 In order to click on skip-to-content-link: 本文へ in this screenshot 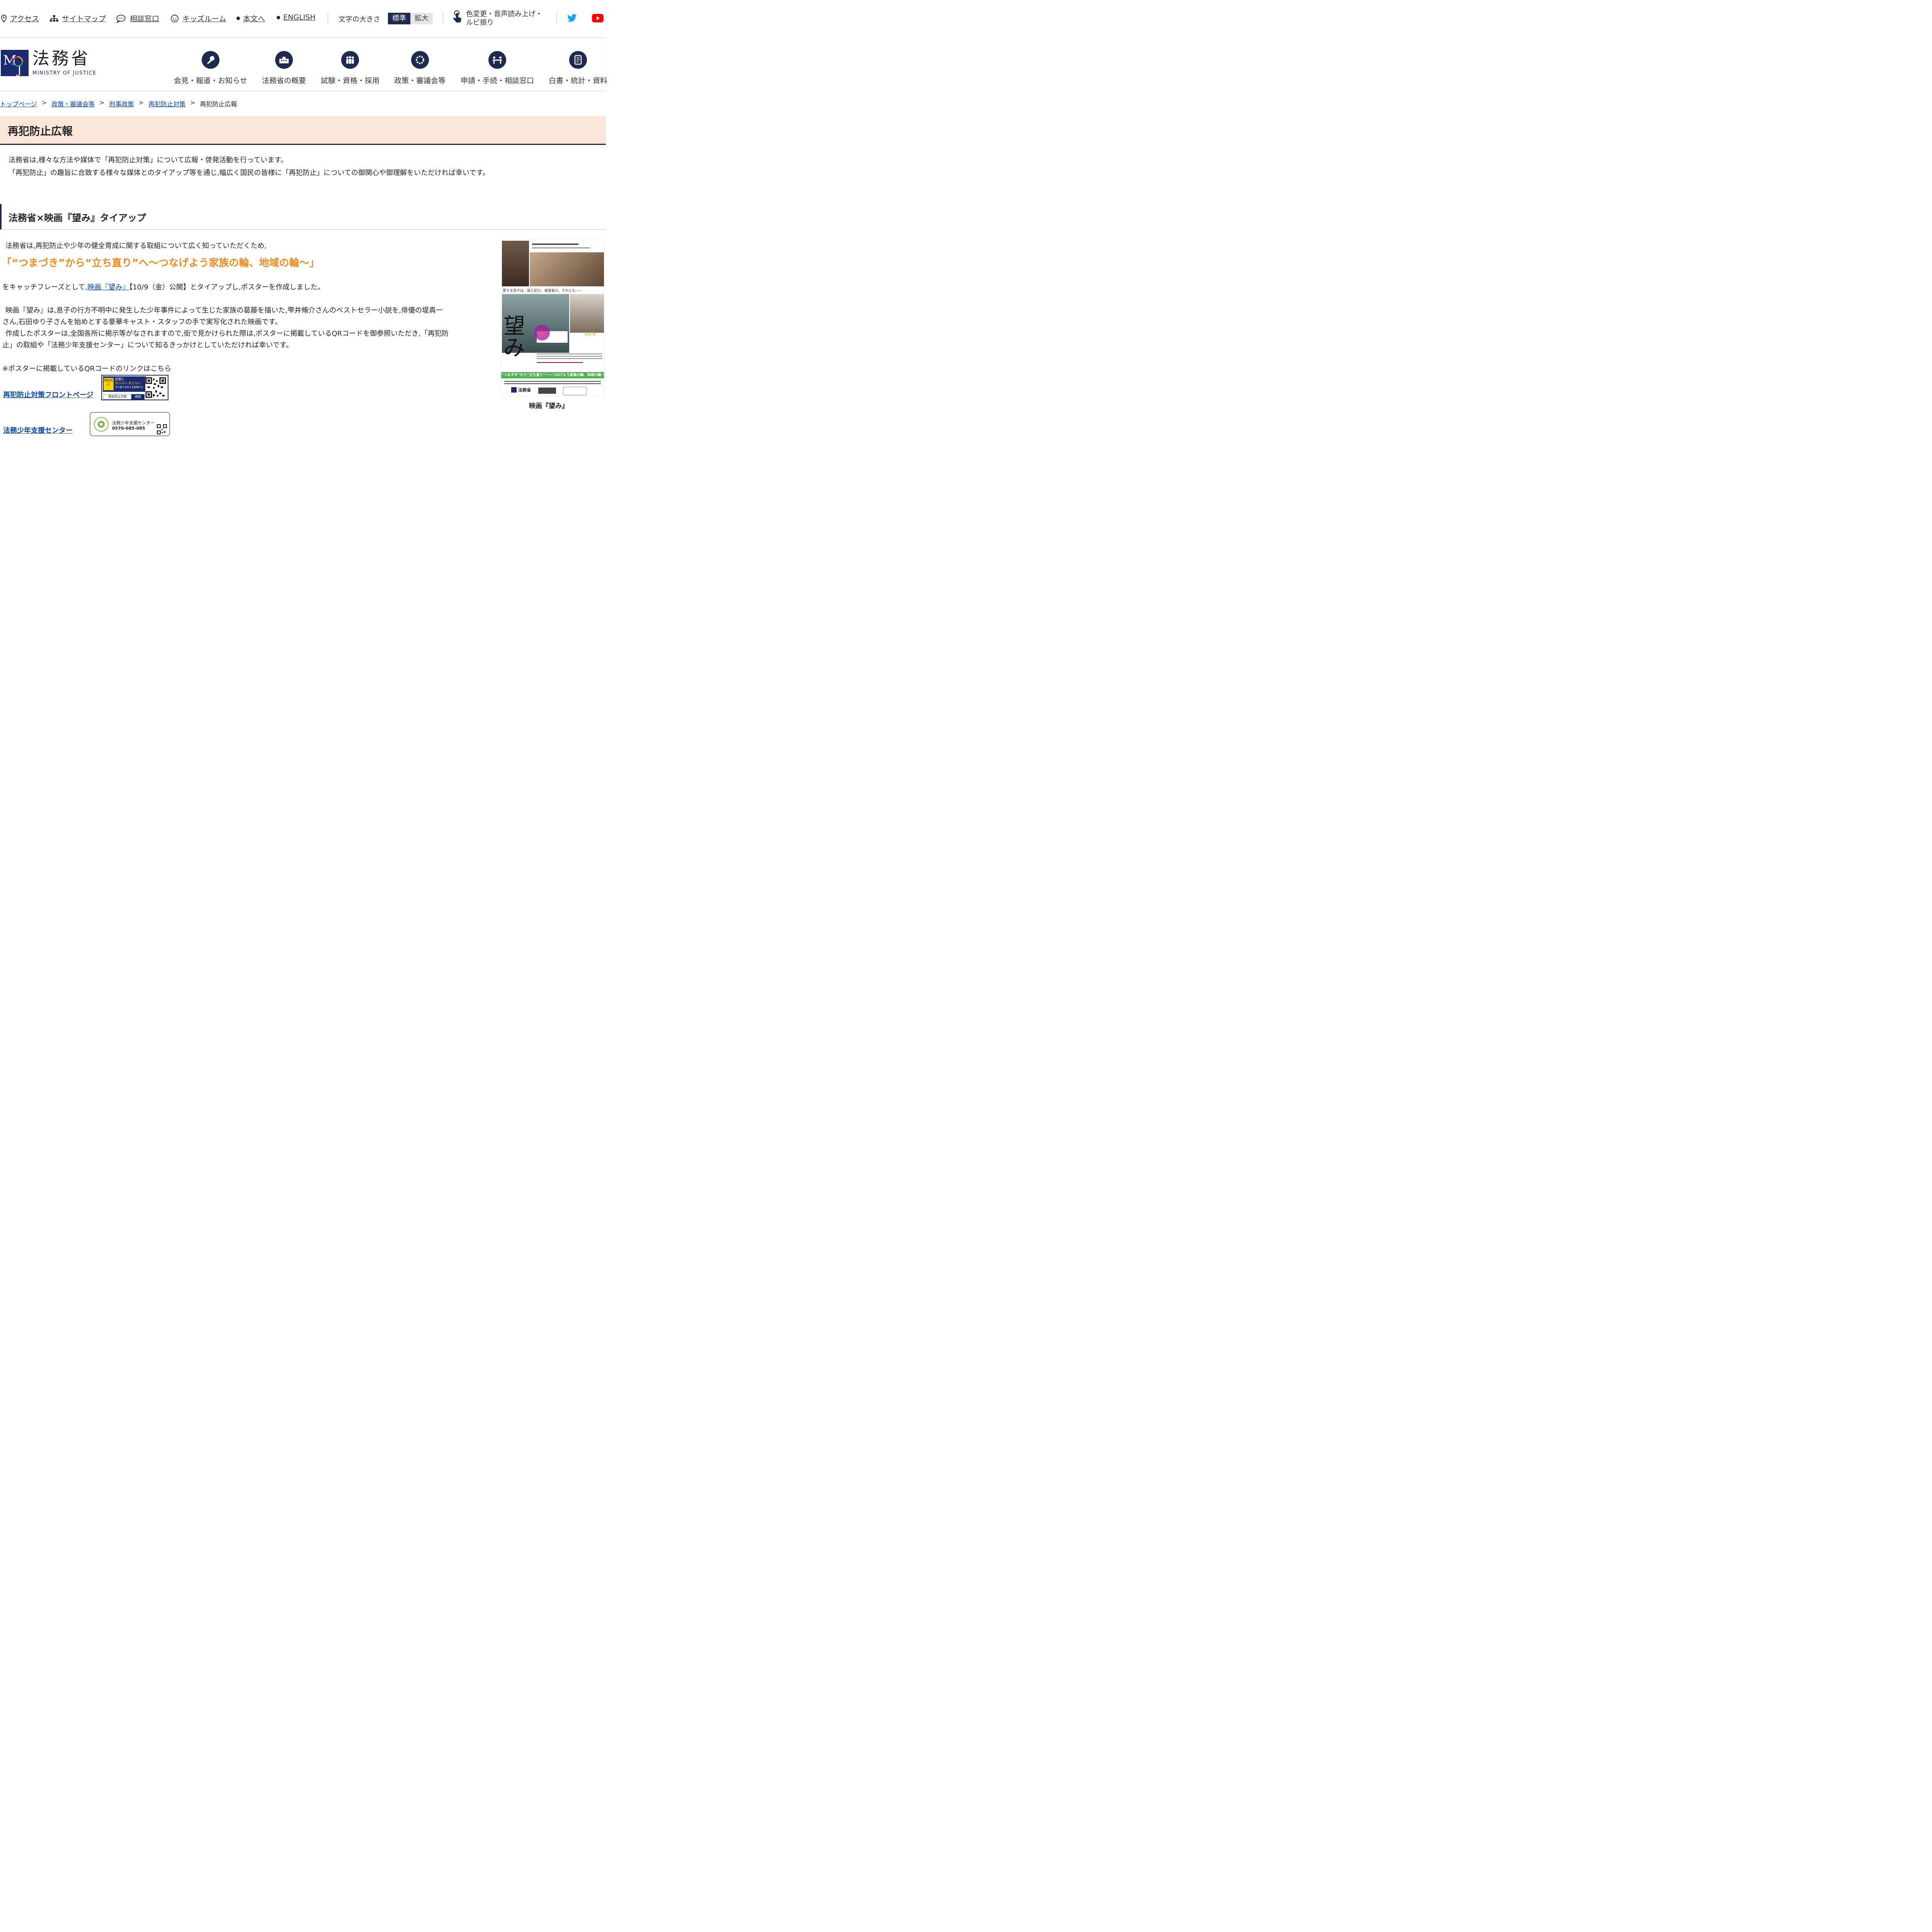, I will do `click(251, 19)`.